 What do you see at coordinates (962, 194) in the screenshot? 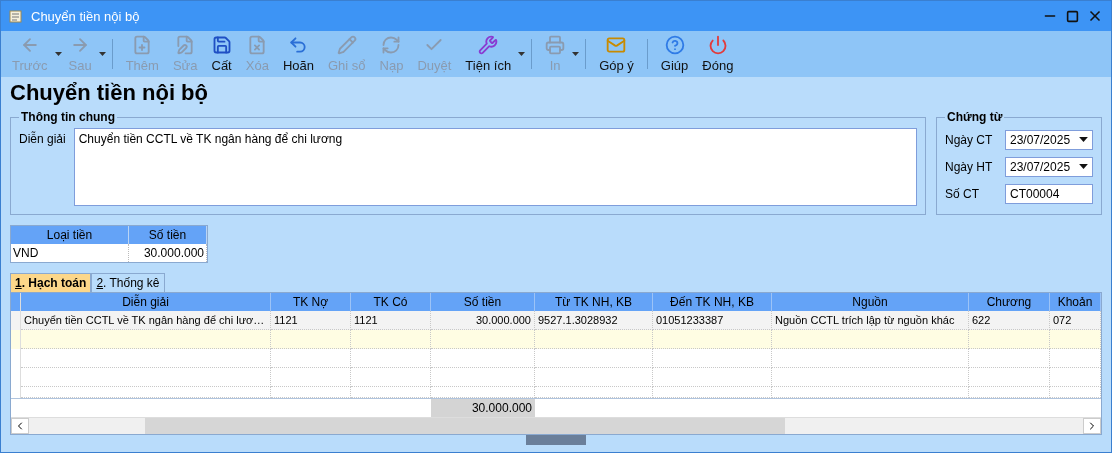
I see `field-label: Số CT` at bounding box center [962, 194].